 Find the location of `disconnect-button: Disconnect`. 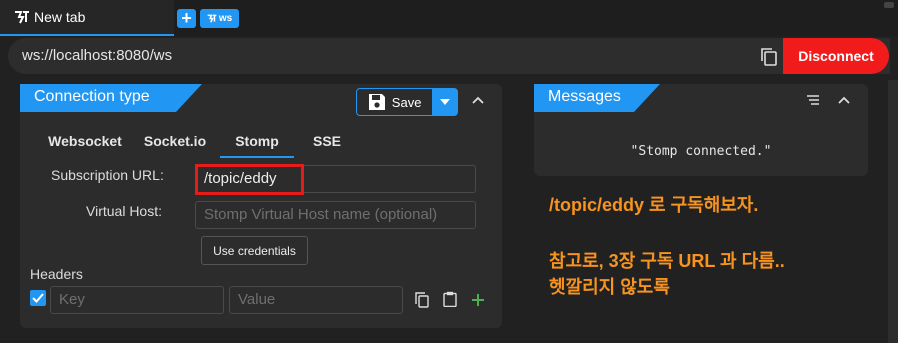

disconnect-button: Disconnect is located at coordinates (836, 56).